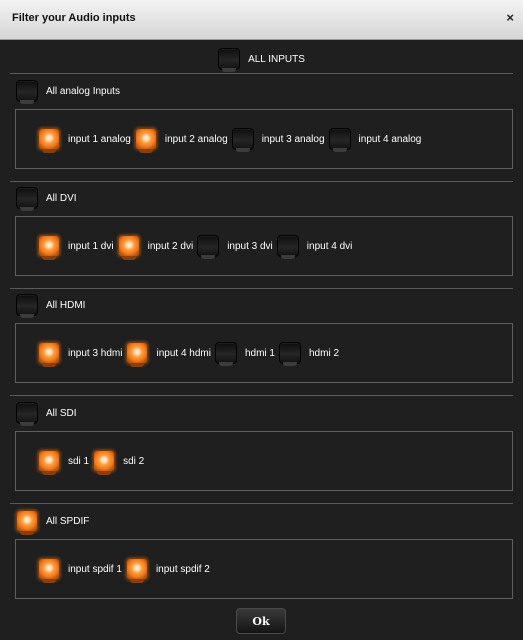 This screenshot has height=640, width=523. I want to click on all-inputs-row: ALL INPUTS, so click(261, 59).